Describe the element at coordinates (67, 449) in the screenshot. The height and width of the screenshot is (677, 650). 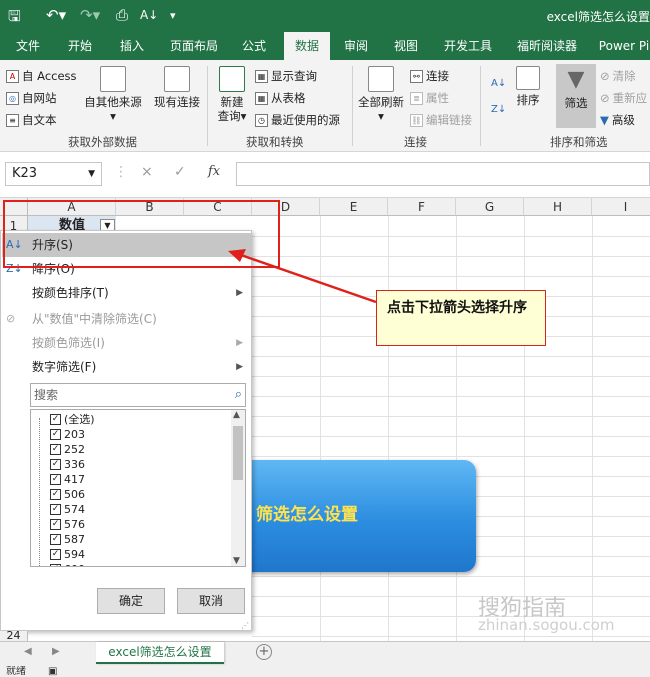
I see `list-item: ✓ 252` at that location.